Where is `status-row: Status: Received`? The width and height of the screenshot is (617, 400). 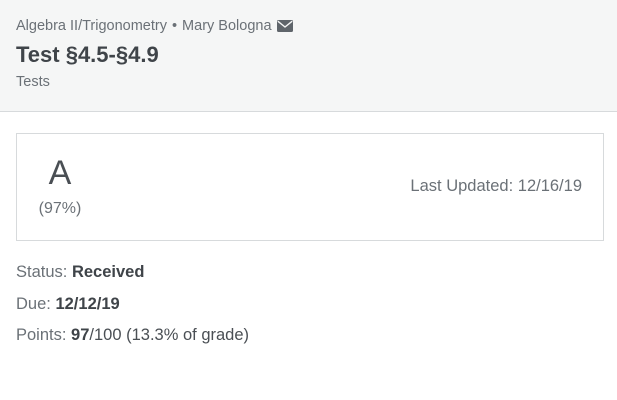
status-row: Status: Received is located at coordinates (132, 278).